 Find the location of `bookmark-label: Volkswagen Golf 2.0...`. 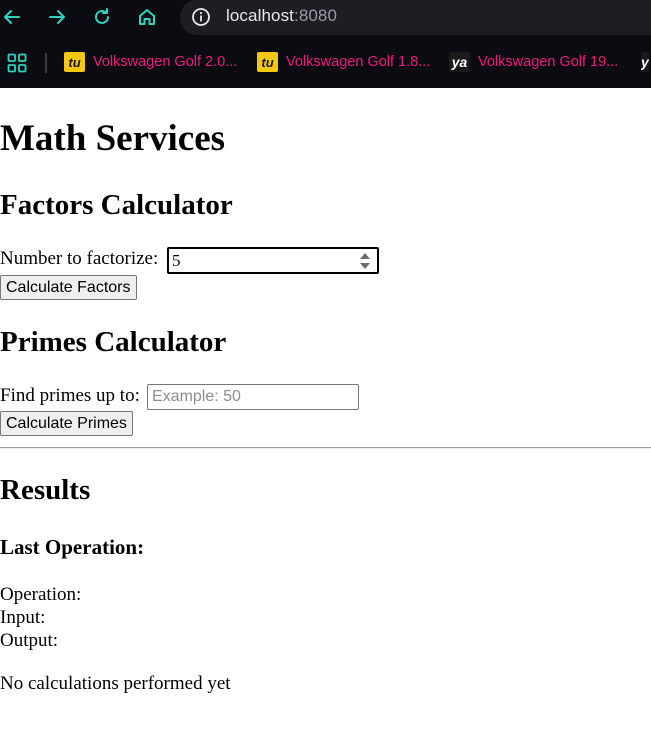

bookmark-label: Volkswagen Golf 2.0... is located at coordinates (165, 62).